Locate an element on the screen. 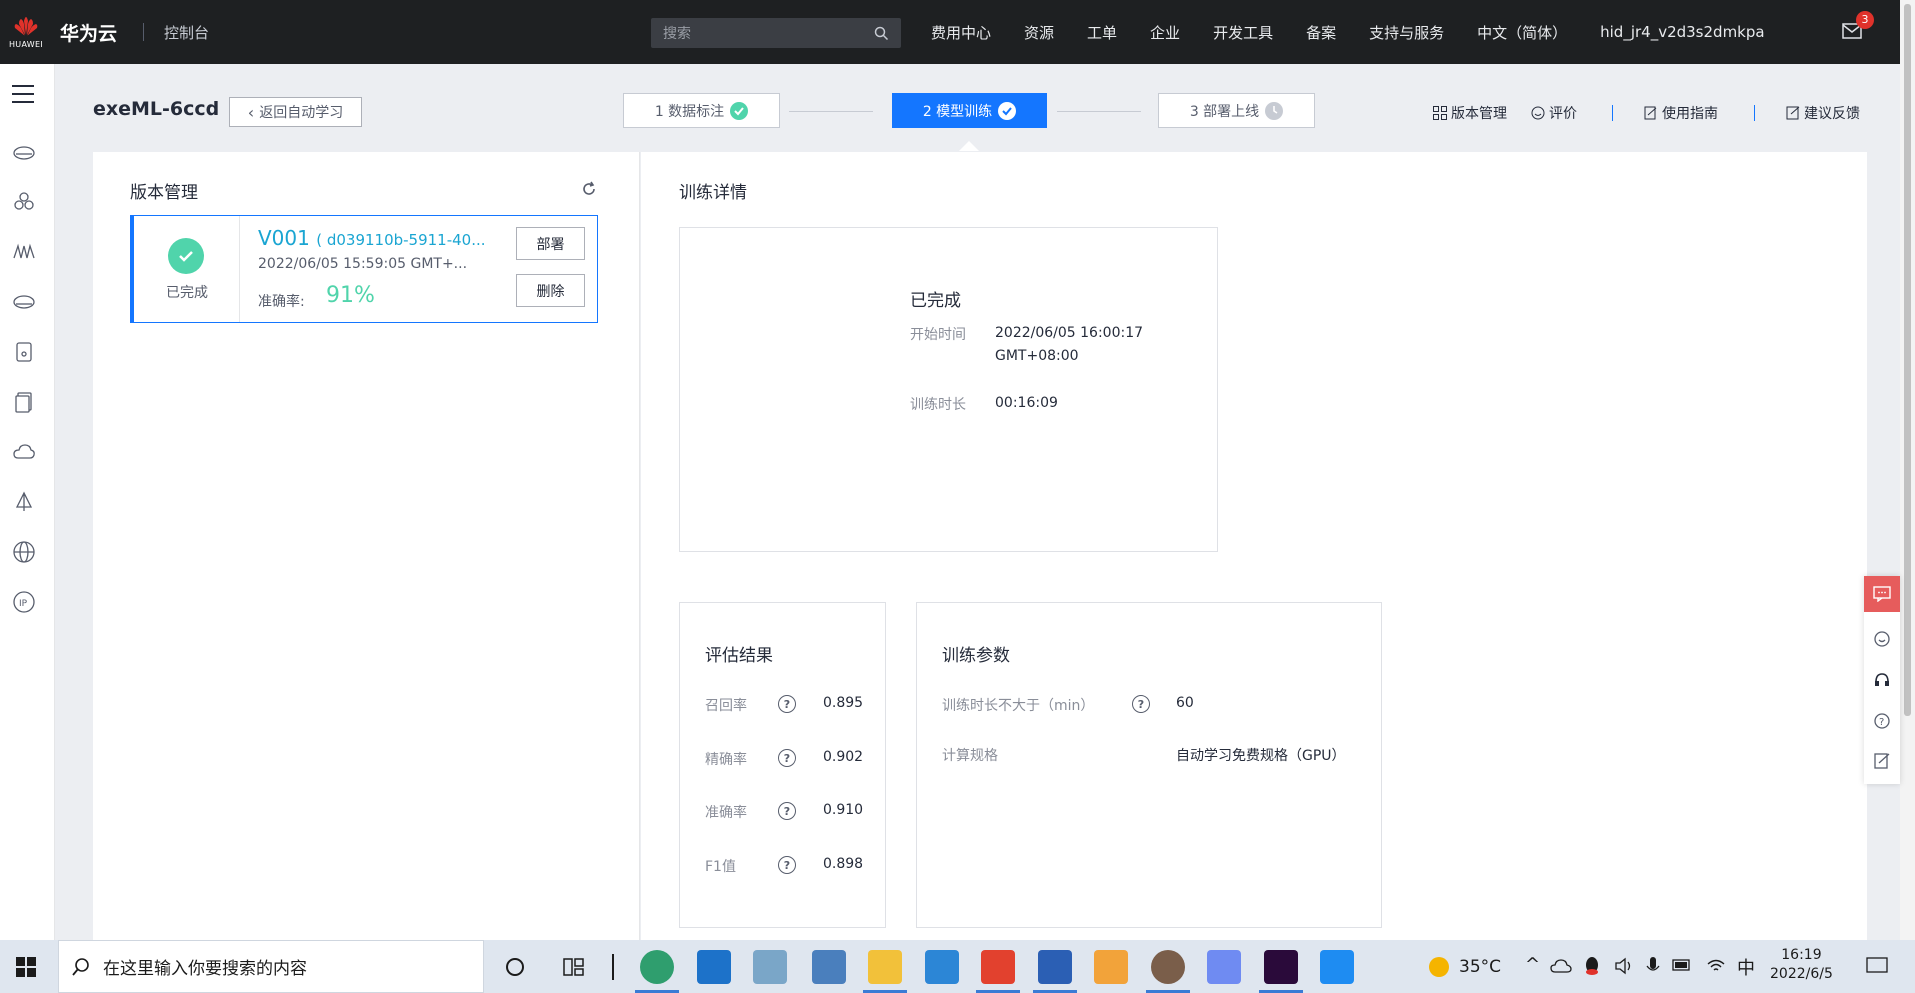 The height and width of the screenshot is (993, 1915). chevron-up-icon: ^ is located at coordinates (1532, 964).